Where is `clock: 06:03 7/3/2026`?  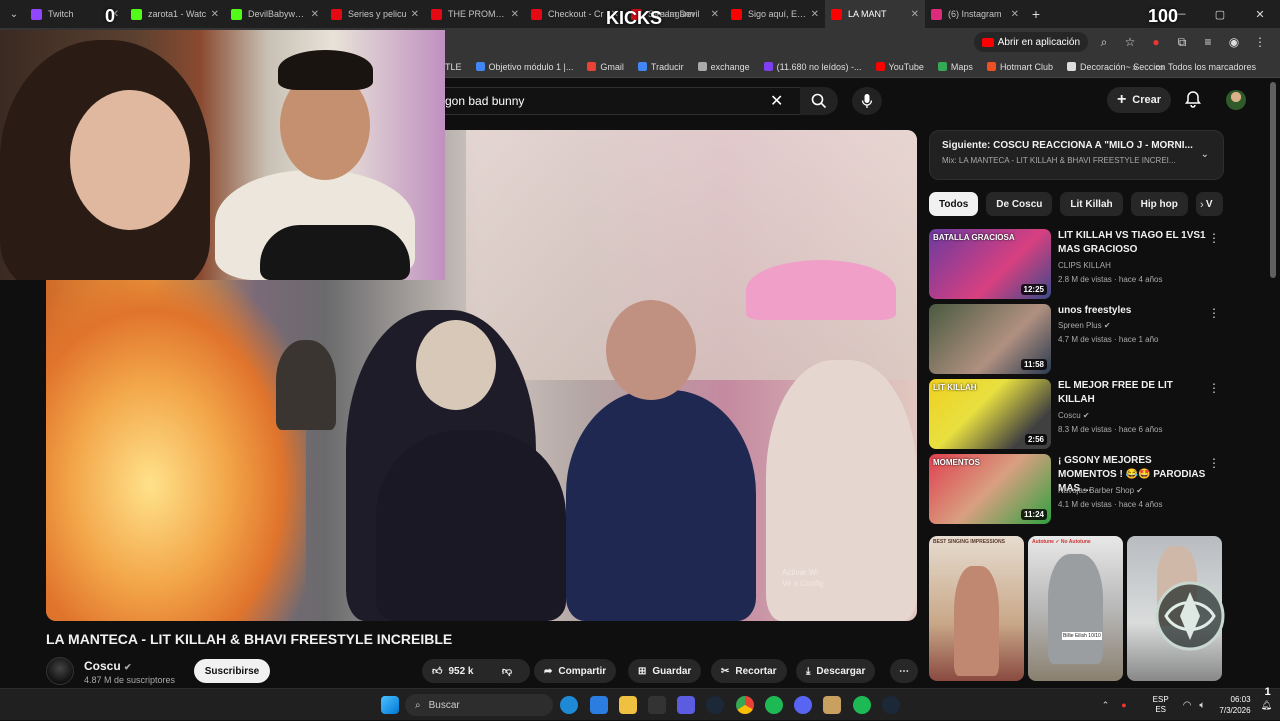
clock: 06:03 7/3/2026 is located at coordinates (1234, 705).